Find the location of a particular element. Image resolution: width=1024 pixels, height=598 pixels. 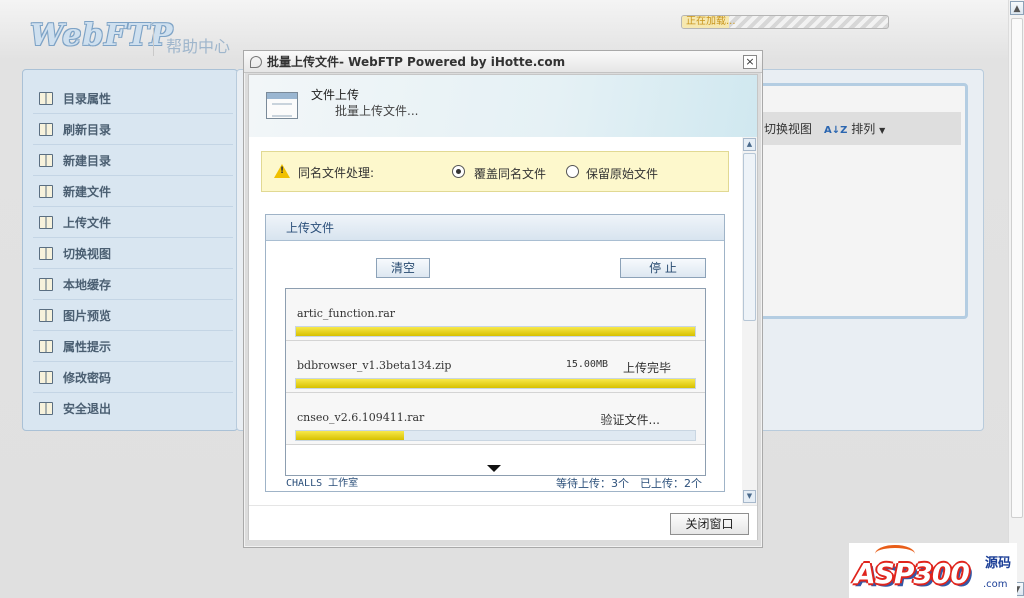

upload-footer: CHALLS 工作室 等待上传：3个 已上传：2个 is located at coordinates (495, 483).